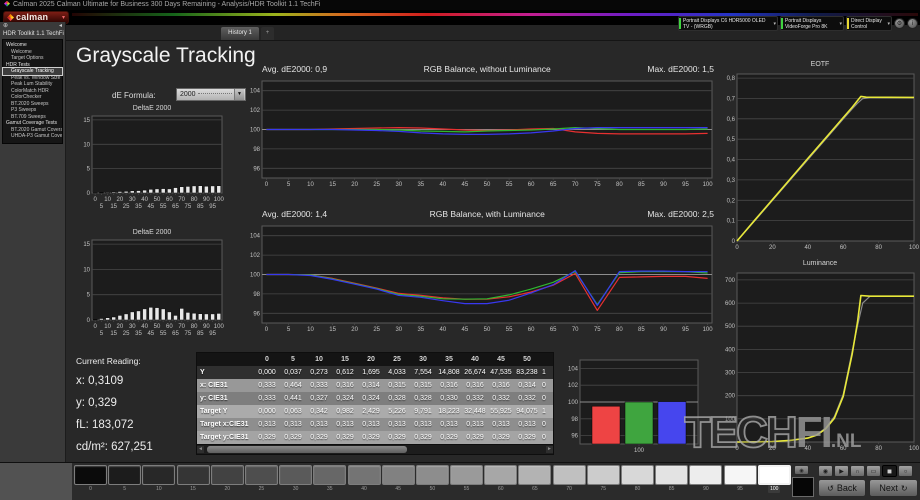  What do you see at coordinates (603, 479) in the screenshot?
I see `gray-patch-75: 75` at bounding box center [603, 479].